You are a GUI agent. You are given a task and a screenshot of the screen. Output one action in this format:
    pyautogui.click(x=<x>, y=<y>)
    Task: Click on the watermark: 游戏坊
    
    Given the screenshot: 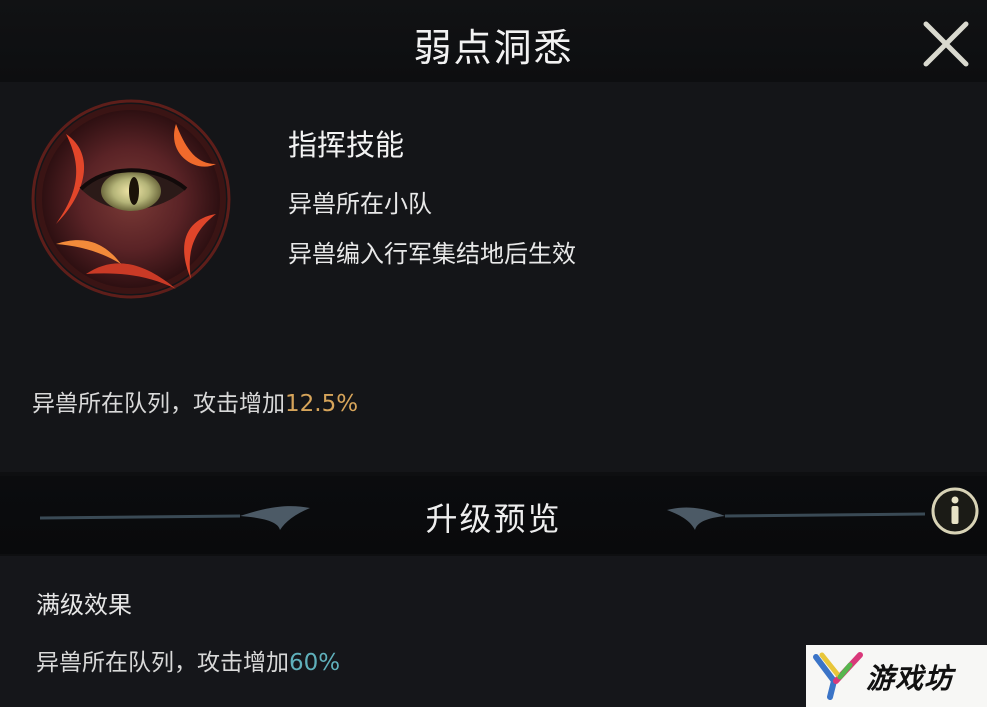 What is the action you would take?
    pyautogui.click(x=896, y=676)
    